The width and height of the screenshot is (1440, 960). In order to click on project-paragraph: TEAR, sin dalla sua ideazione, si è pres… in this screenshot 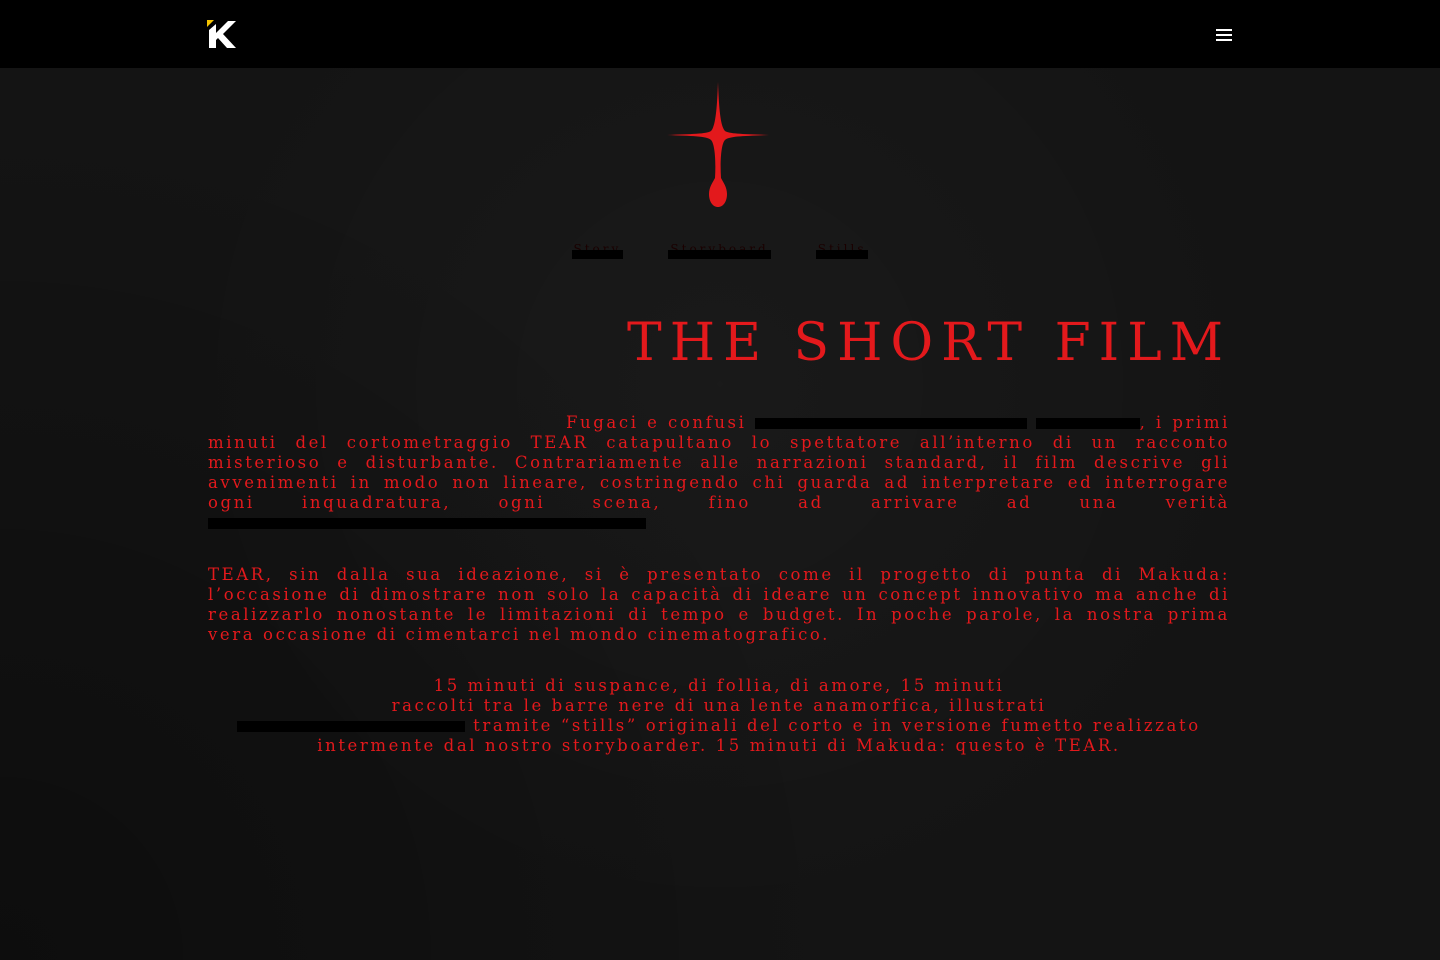, I will do `click(719, 604)`.